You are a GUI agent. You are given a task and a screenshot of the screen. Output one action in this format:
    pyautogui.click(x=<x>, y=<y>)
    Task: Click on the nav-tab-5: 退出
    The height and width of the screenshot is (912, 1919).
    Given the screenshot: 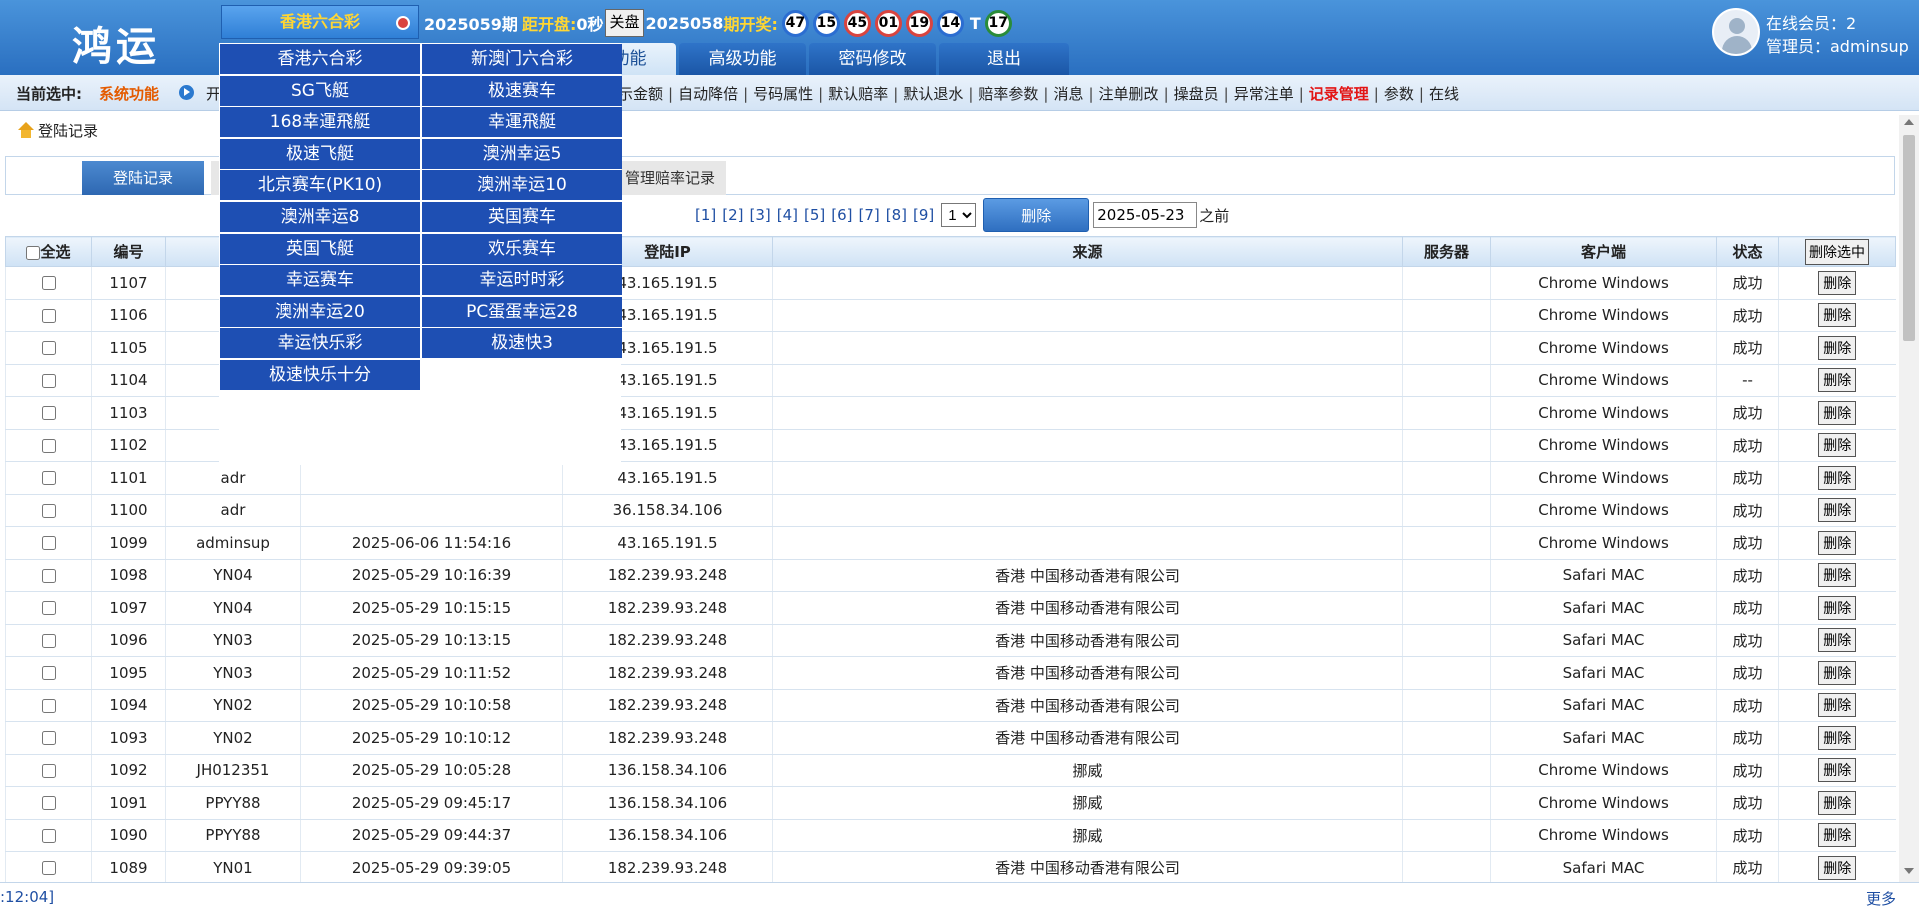 What is the action you would take?
    pyautogui.click(x=1004, y=59)
    